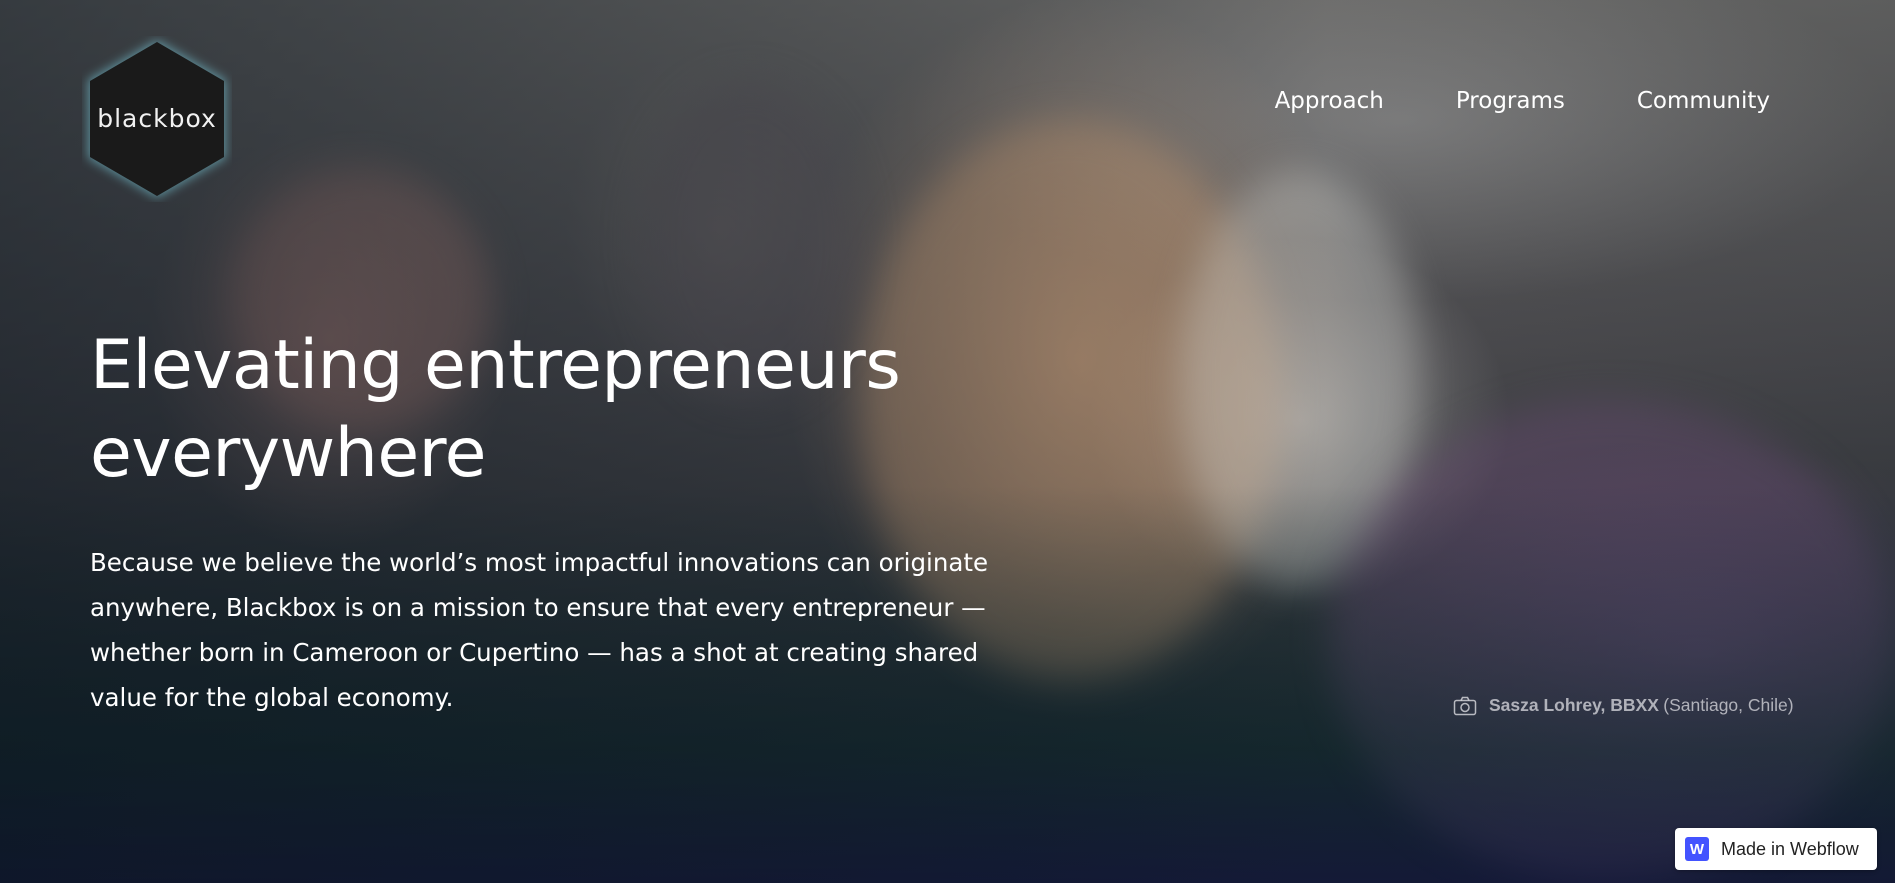  What do you see at coordinates (1697, 849) in the screenshot?
I see `webflow-logo-icon: W` at bounding box center [1697, 849].